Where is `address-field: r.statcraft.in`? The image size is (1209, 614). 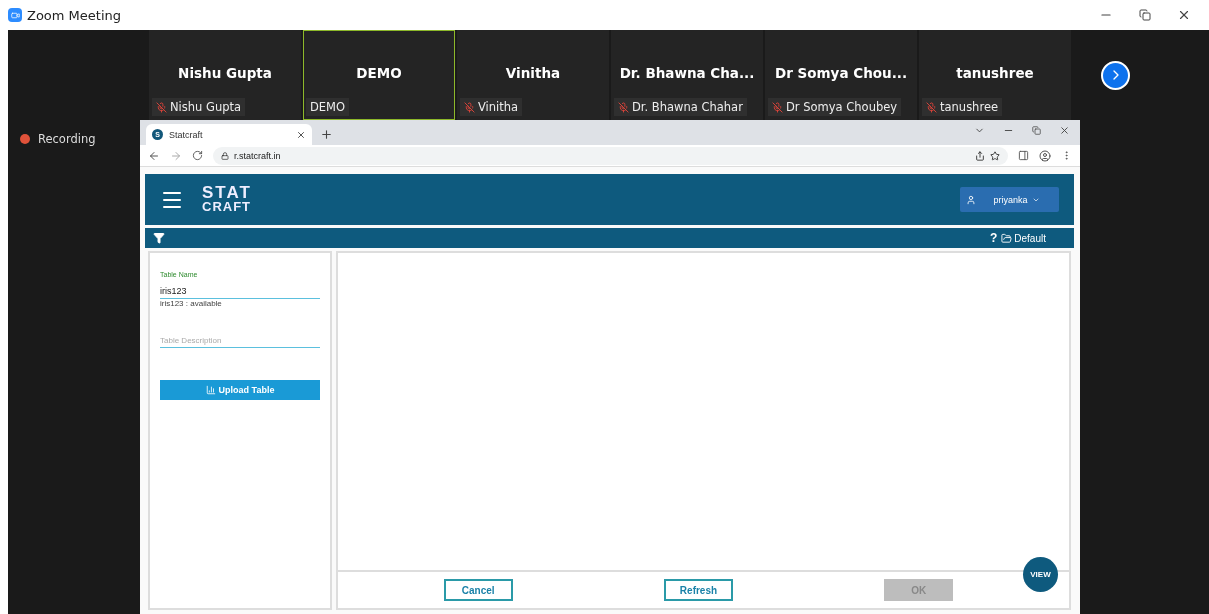 address-field: r.statcraft.in is located at coordinates (610, 155).